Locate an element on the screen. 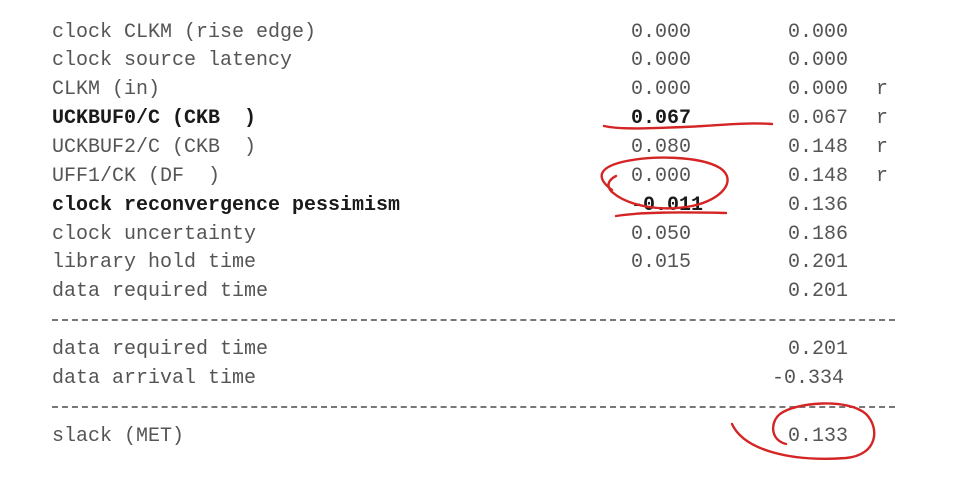  row-path: 0.136 is located at coordinates (818, 205).